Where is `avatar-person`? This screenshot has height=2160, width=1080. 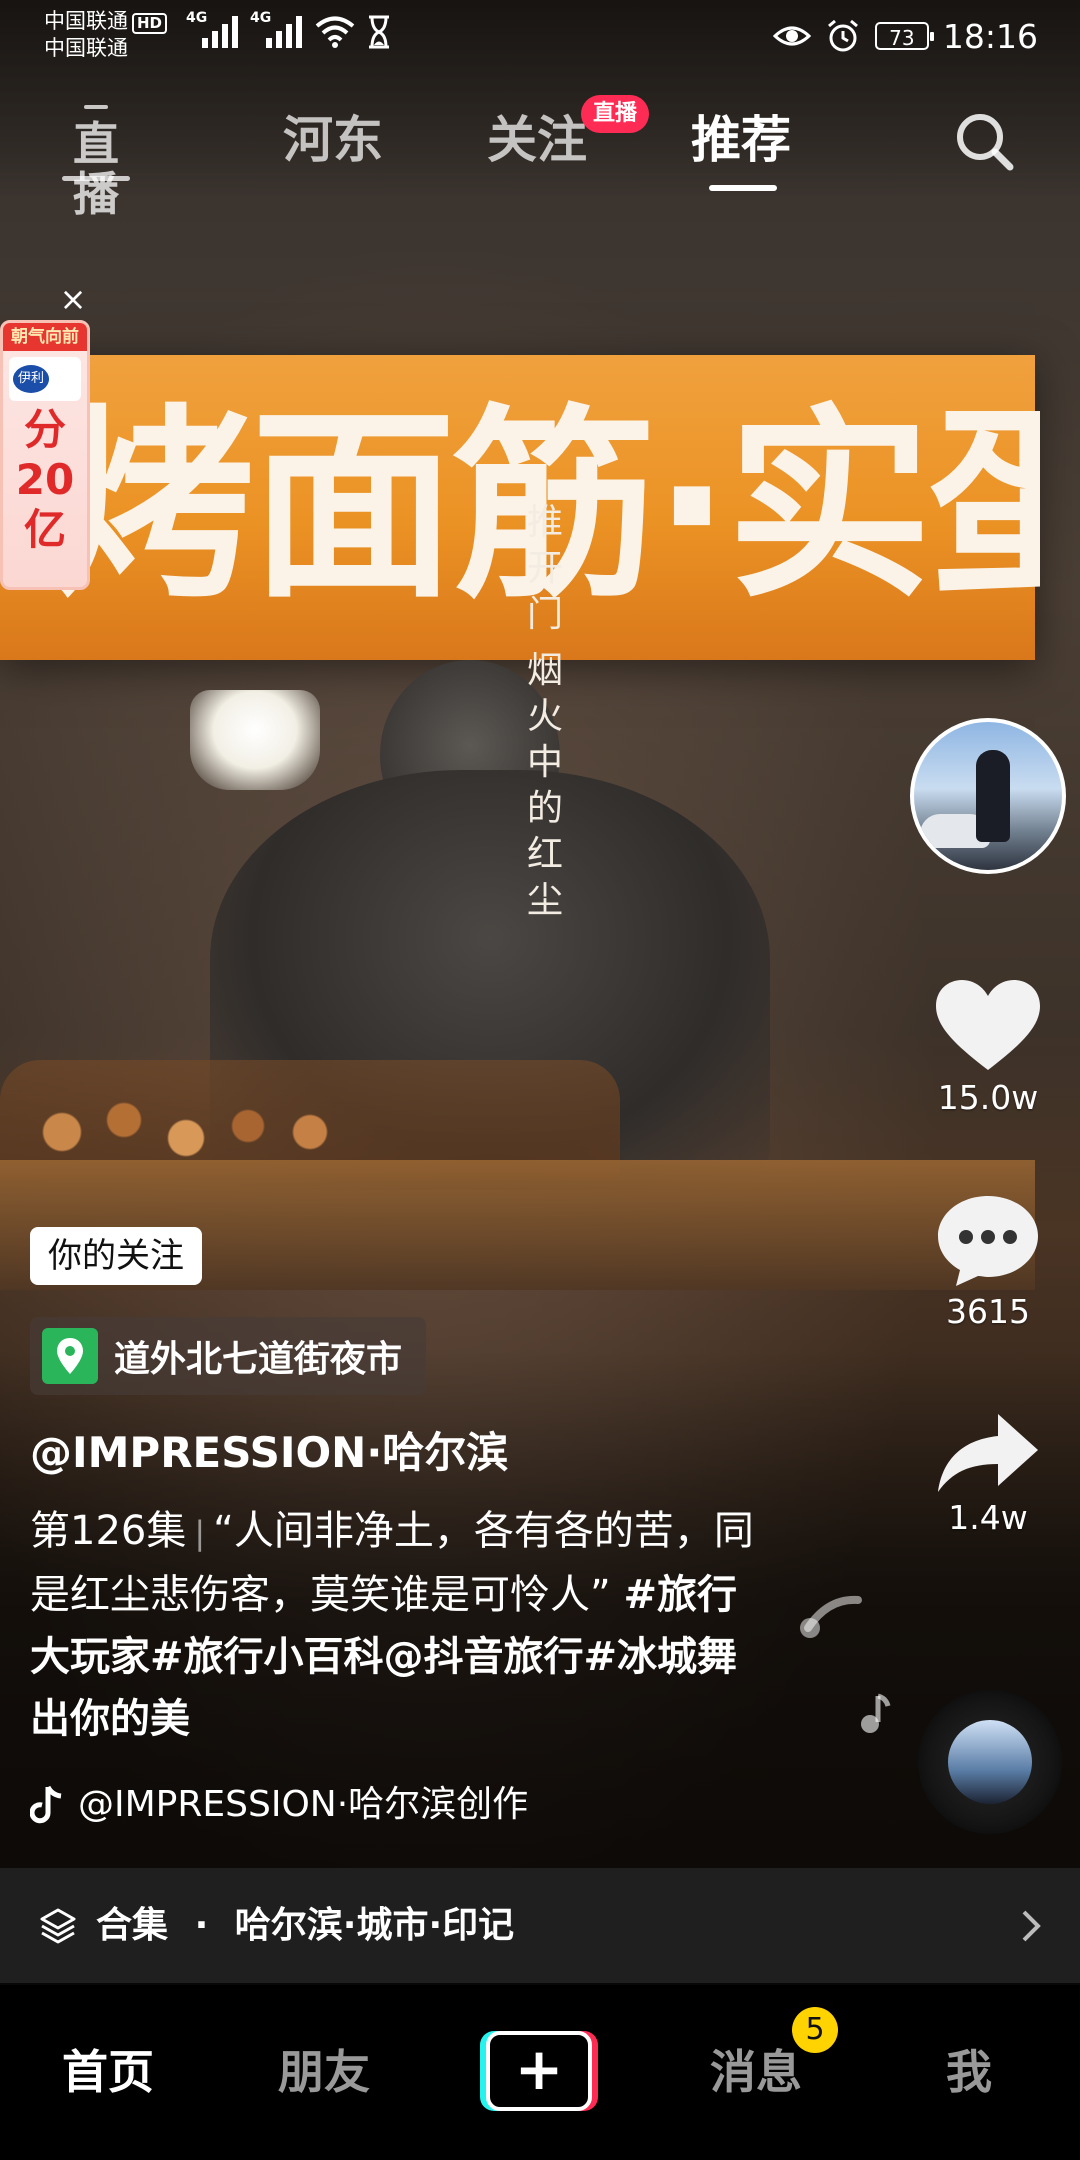 avatar-person is located at coordinates (993, 796).